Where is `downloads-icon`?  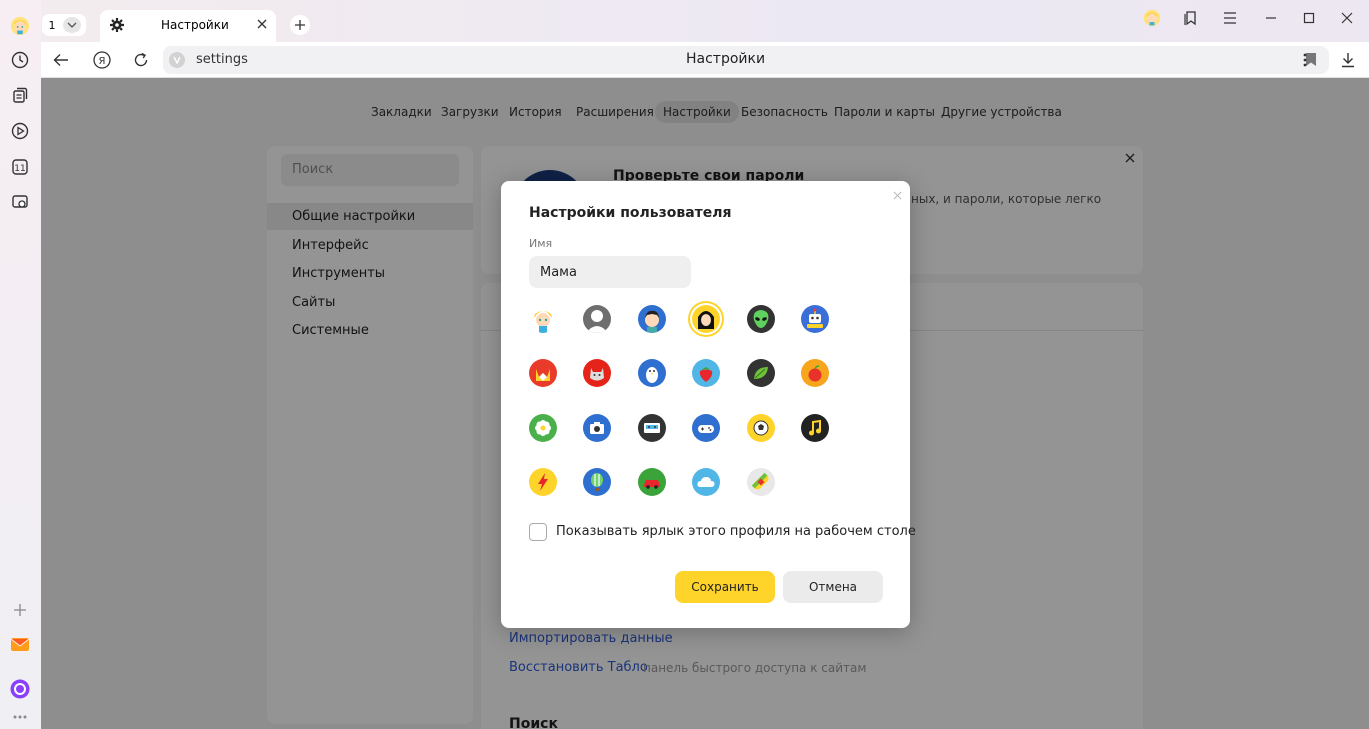 downloads-icon is located at coordinates (1348, 60).